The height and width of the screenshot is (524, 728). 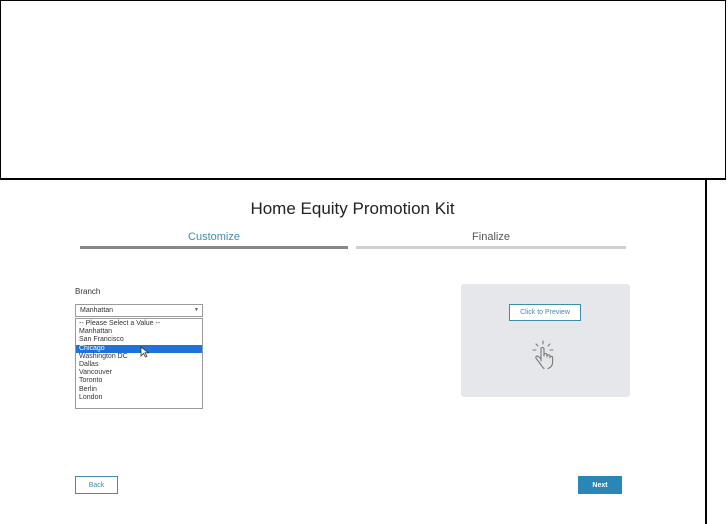 What do you see at coordinates (139, 373) in the screenshot?
I see `dropdown-option: Vancouver` at bounding box center [139, 373].